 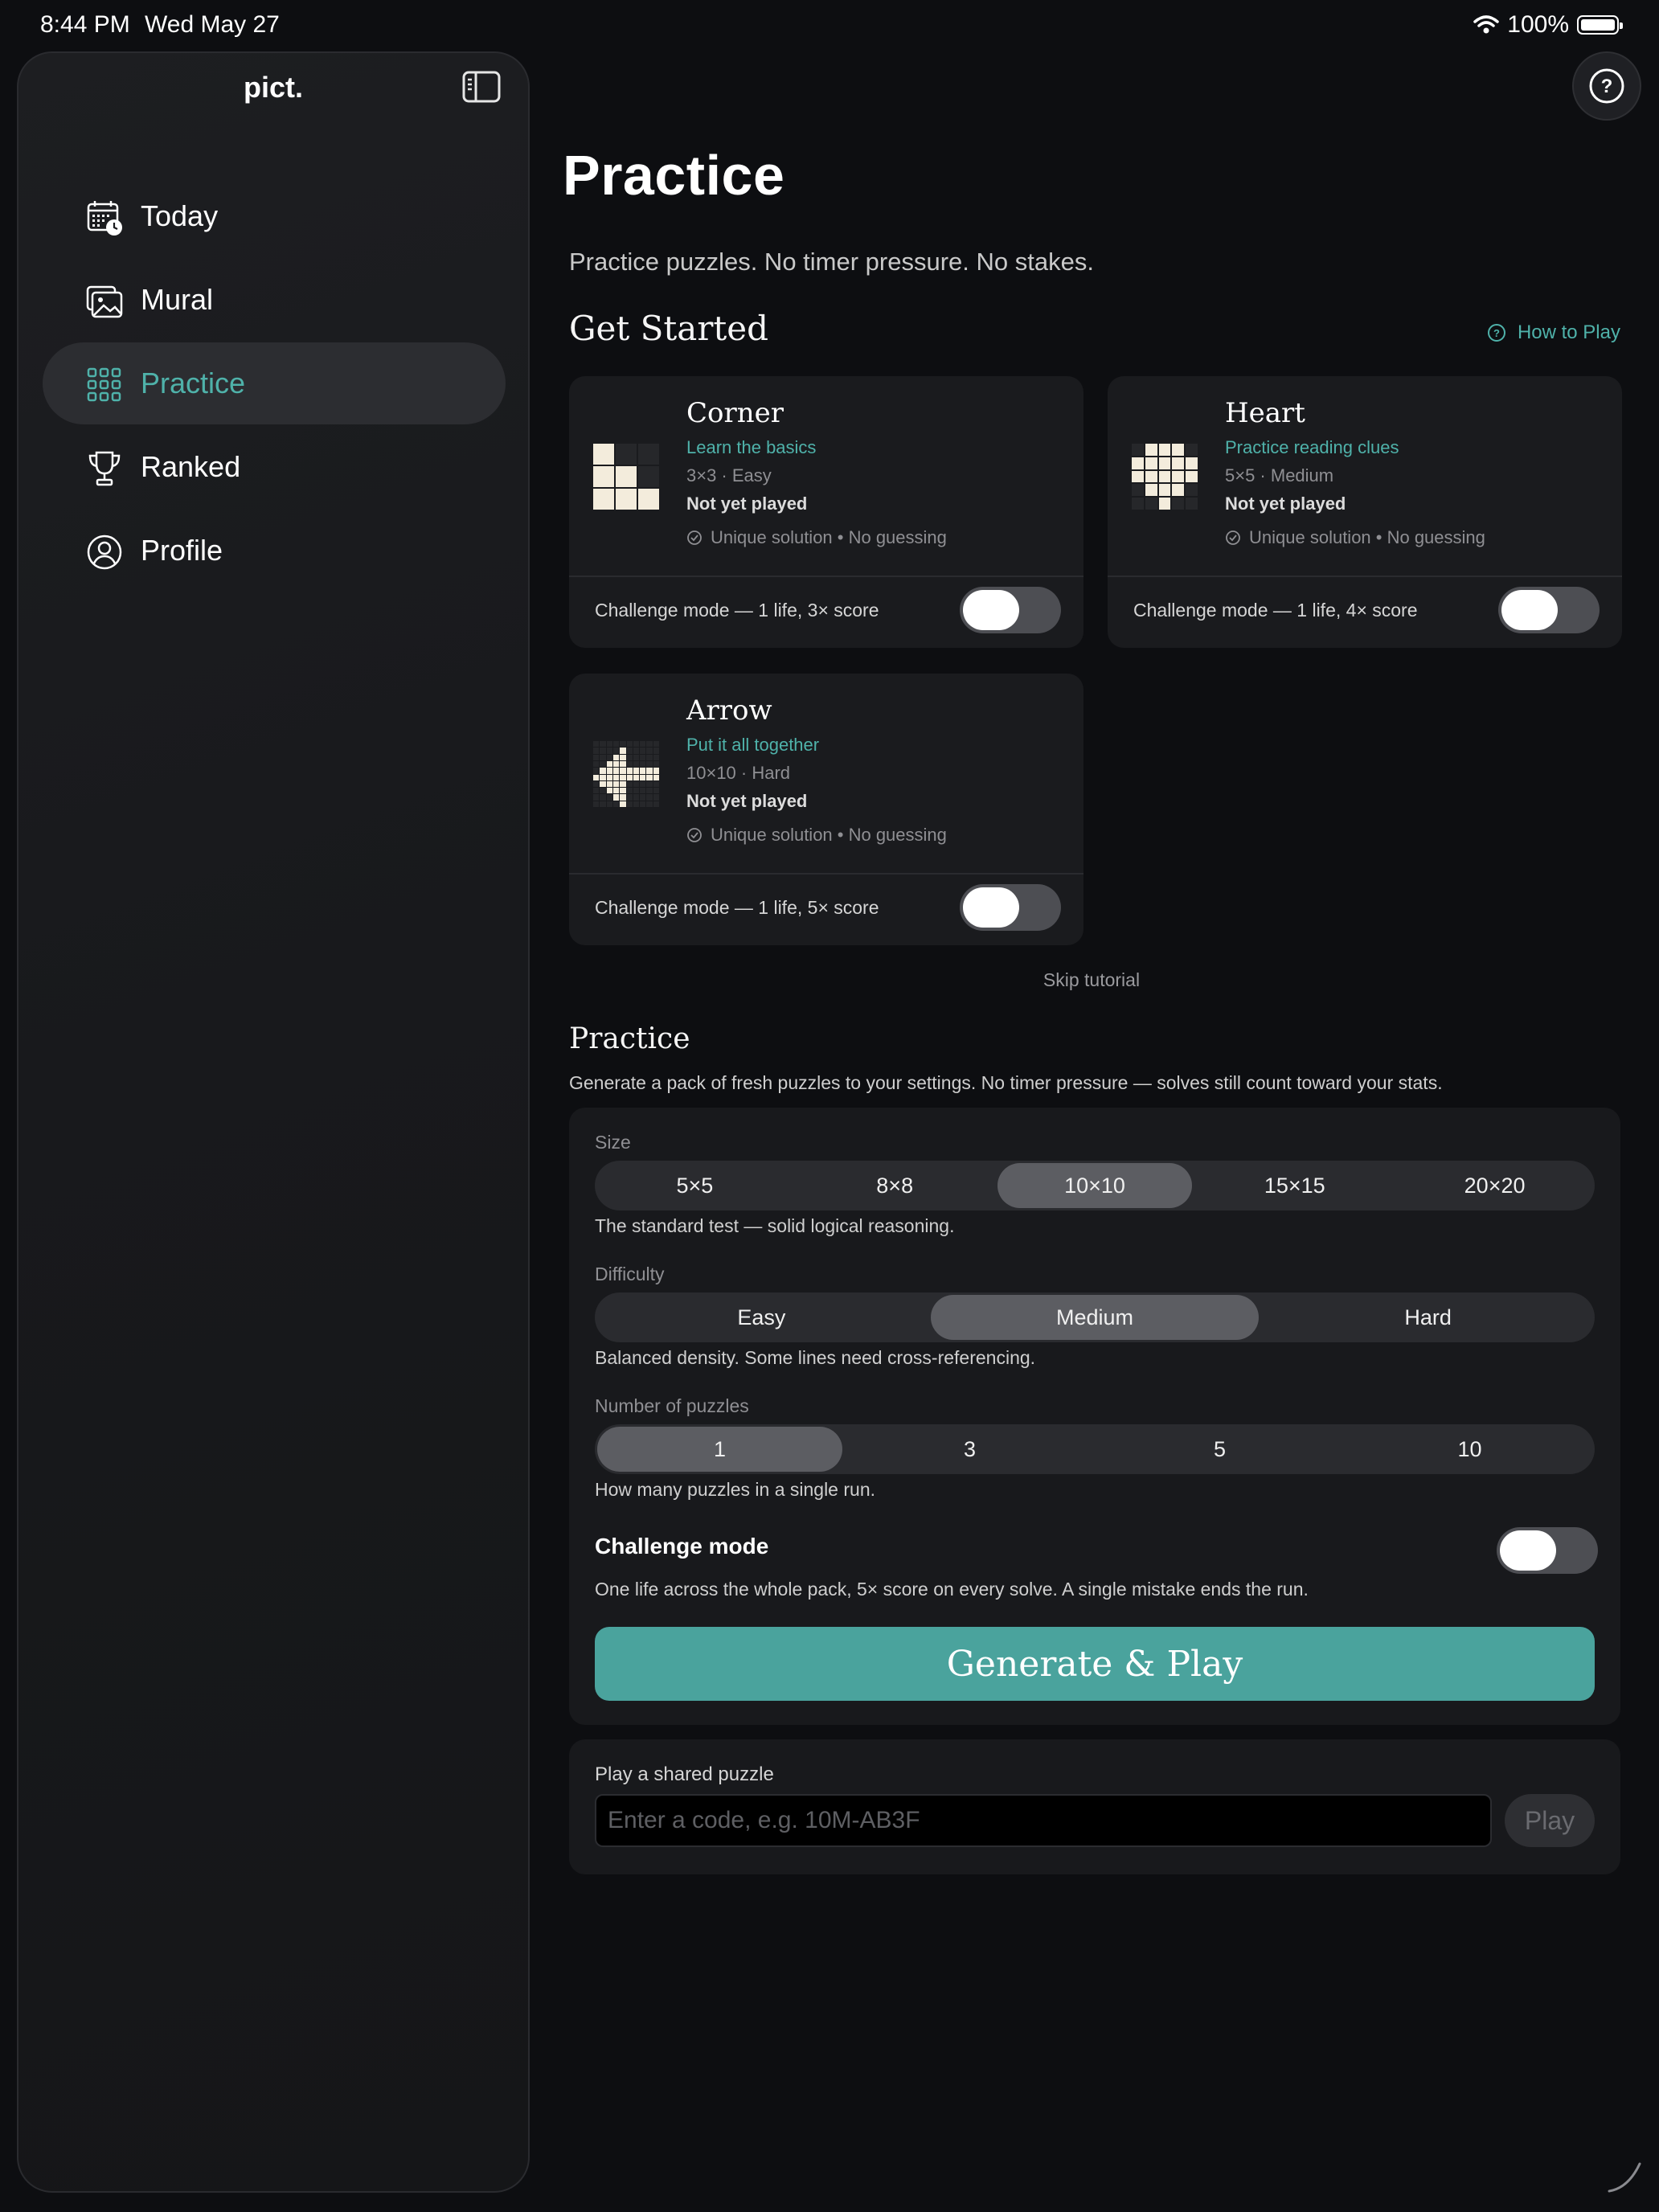 What do you see at coordinates (684, 1774) in the screenshot?
I see `shared-puzzle-label: Play a shared puzzle` at bounding box center [684, 1774].